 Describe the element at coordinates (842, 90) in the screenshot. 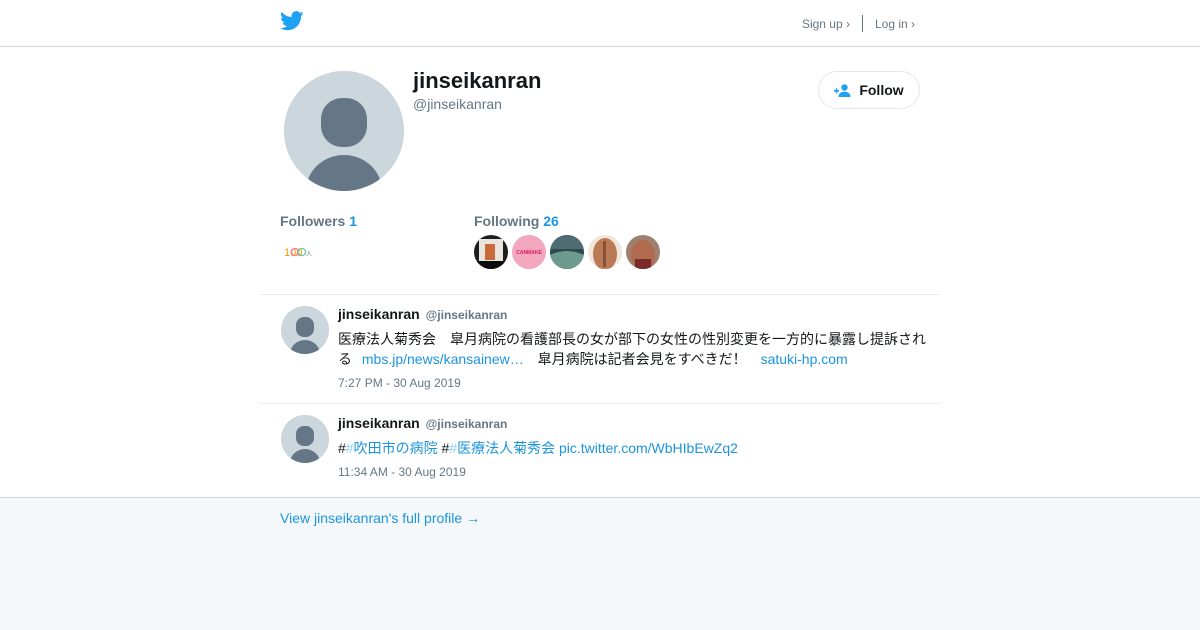

I see `add-user-icon` at that location.